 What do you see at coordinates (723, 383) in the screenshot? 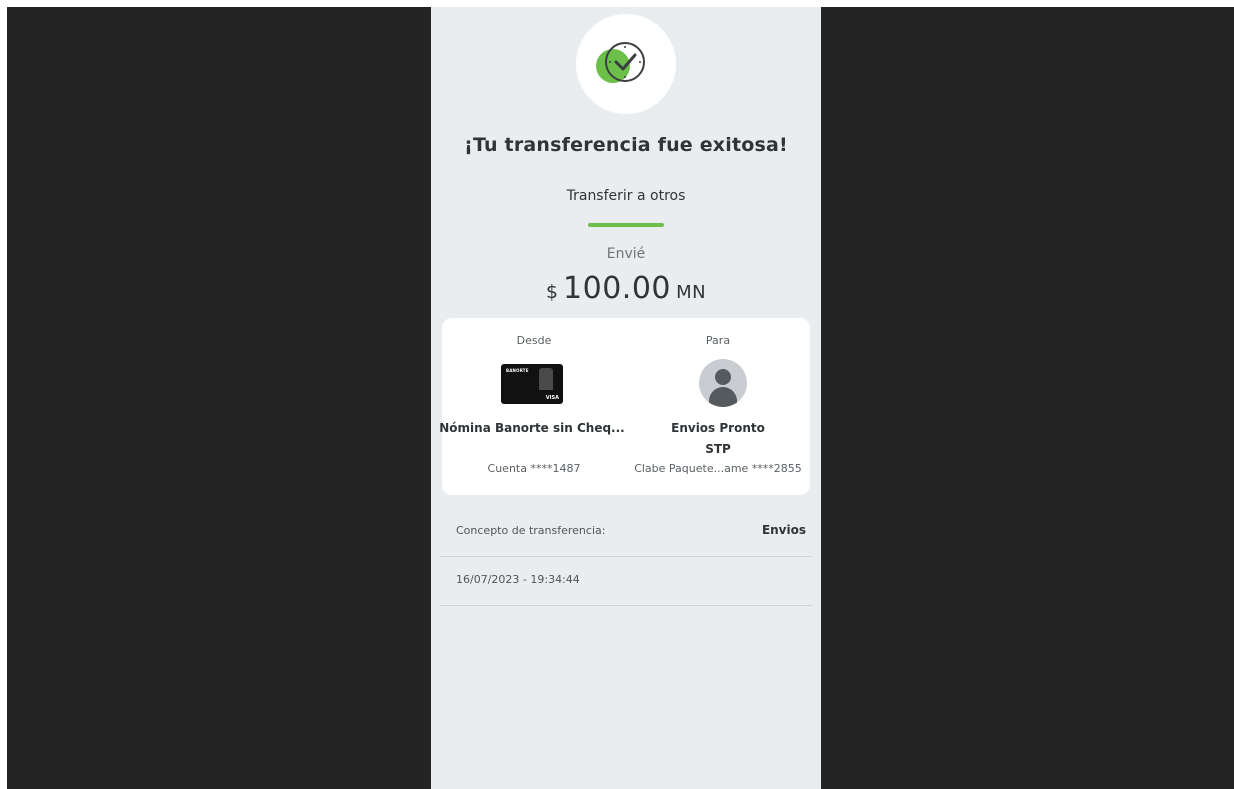
I see `user-avatar-icon` at bounding box center [723, 383].